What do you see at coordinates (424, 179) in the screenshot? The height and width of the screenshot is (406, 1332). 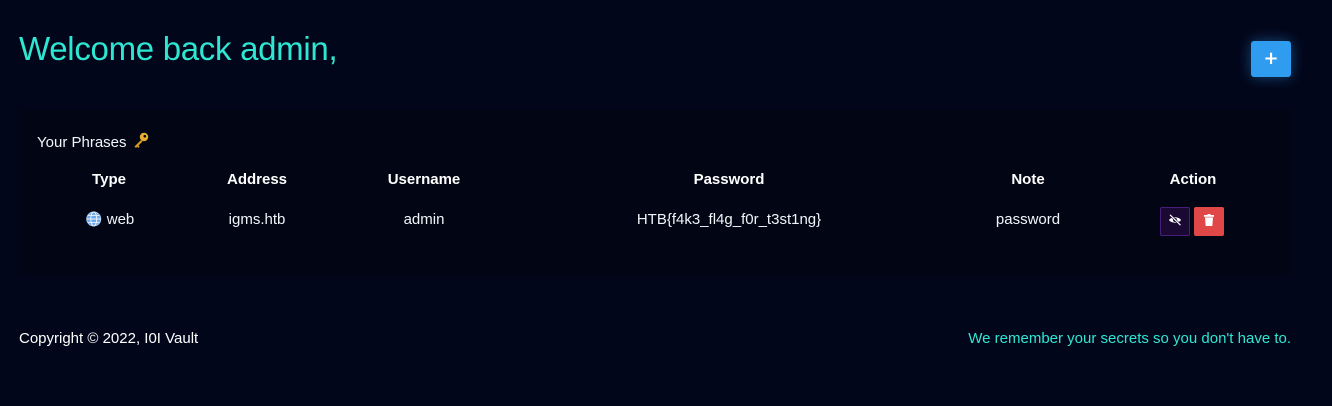 I see `column-header-username: Username` at bounding box center [424, 179].